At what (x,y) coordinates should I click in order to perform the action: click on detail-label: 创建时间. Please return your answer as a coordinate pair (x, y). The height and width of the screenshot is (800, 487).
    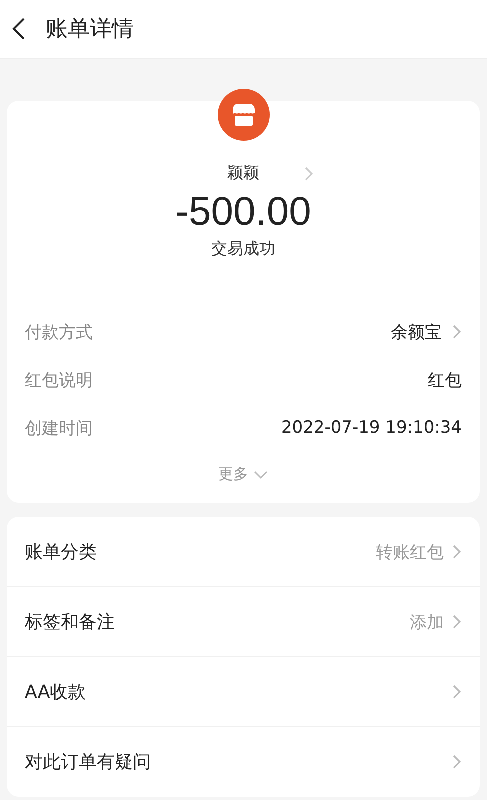
    Looking at the image, I should click on (59, 429).